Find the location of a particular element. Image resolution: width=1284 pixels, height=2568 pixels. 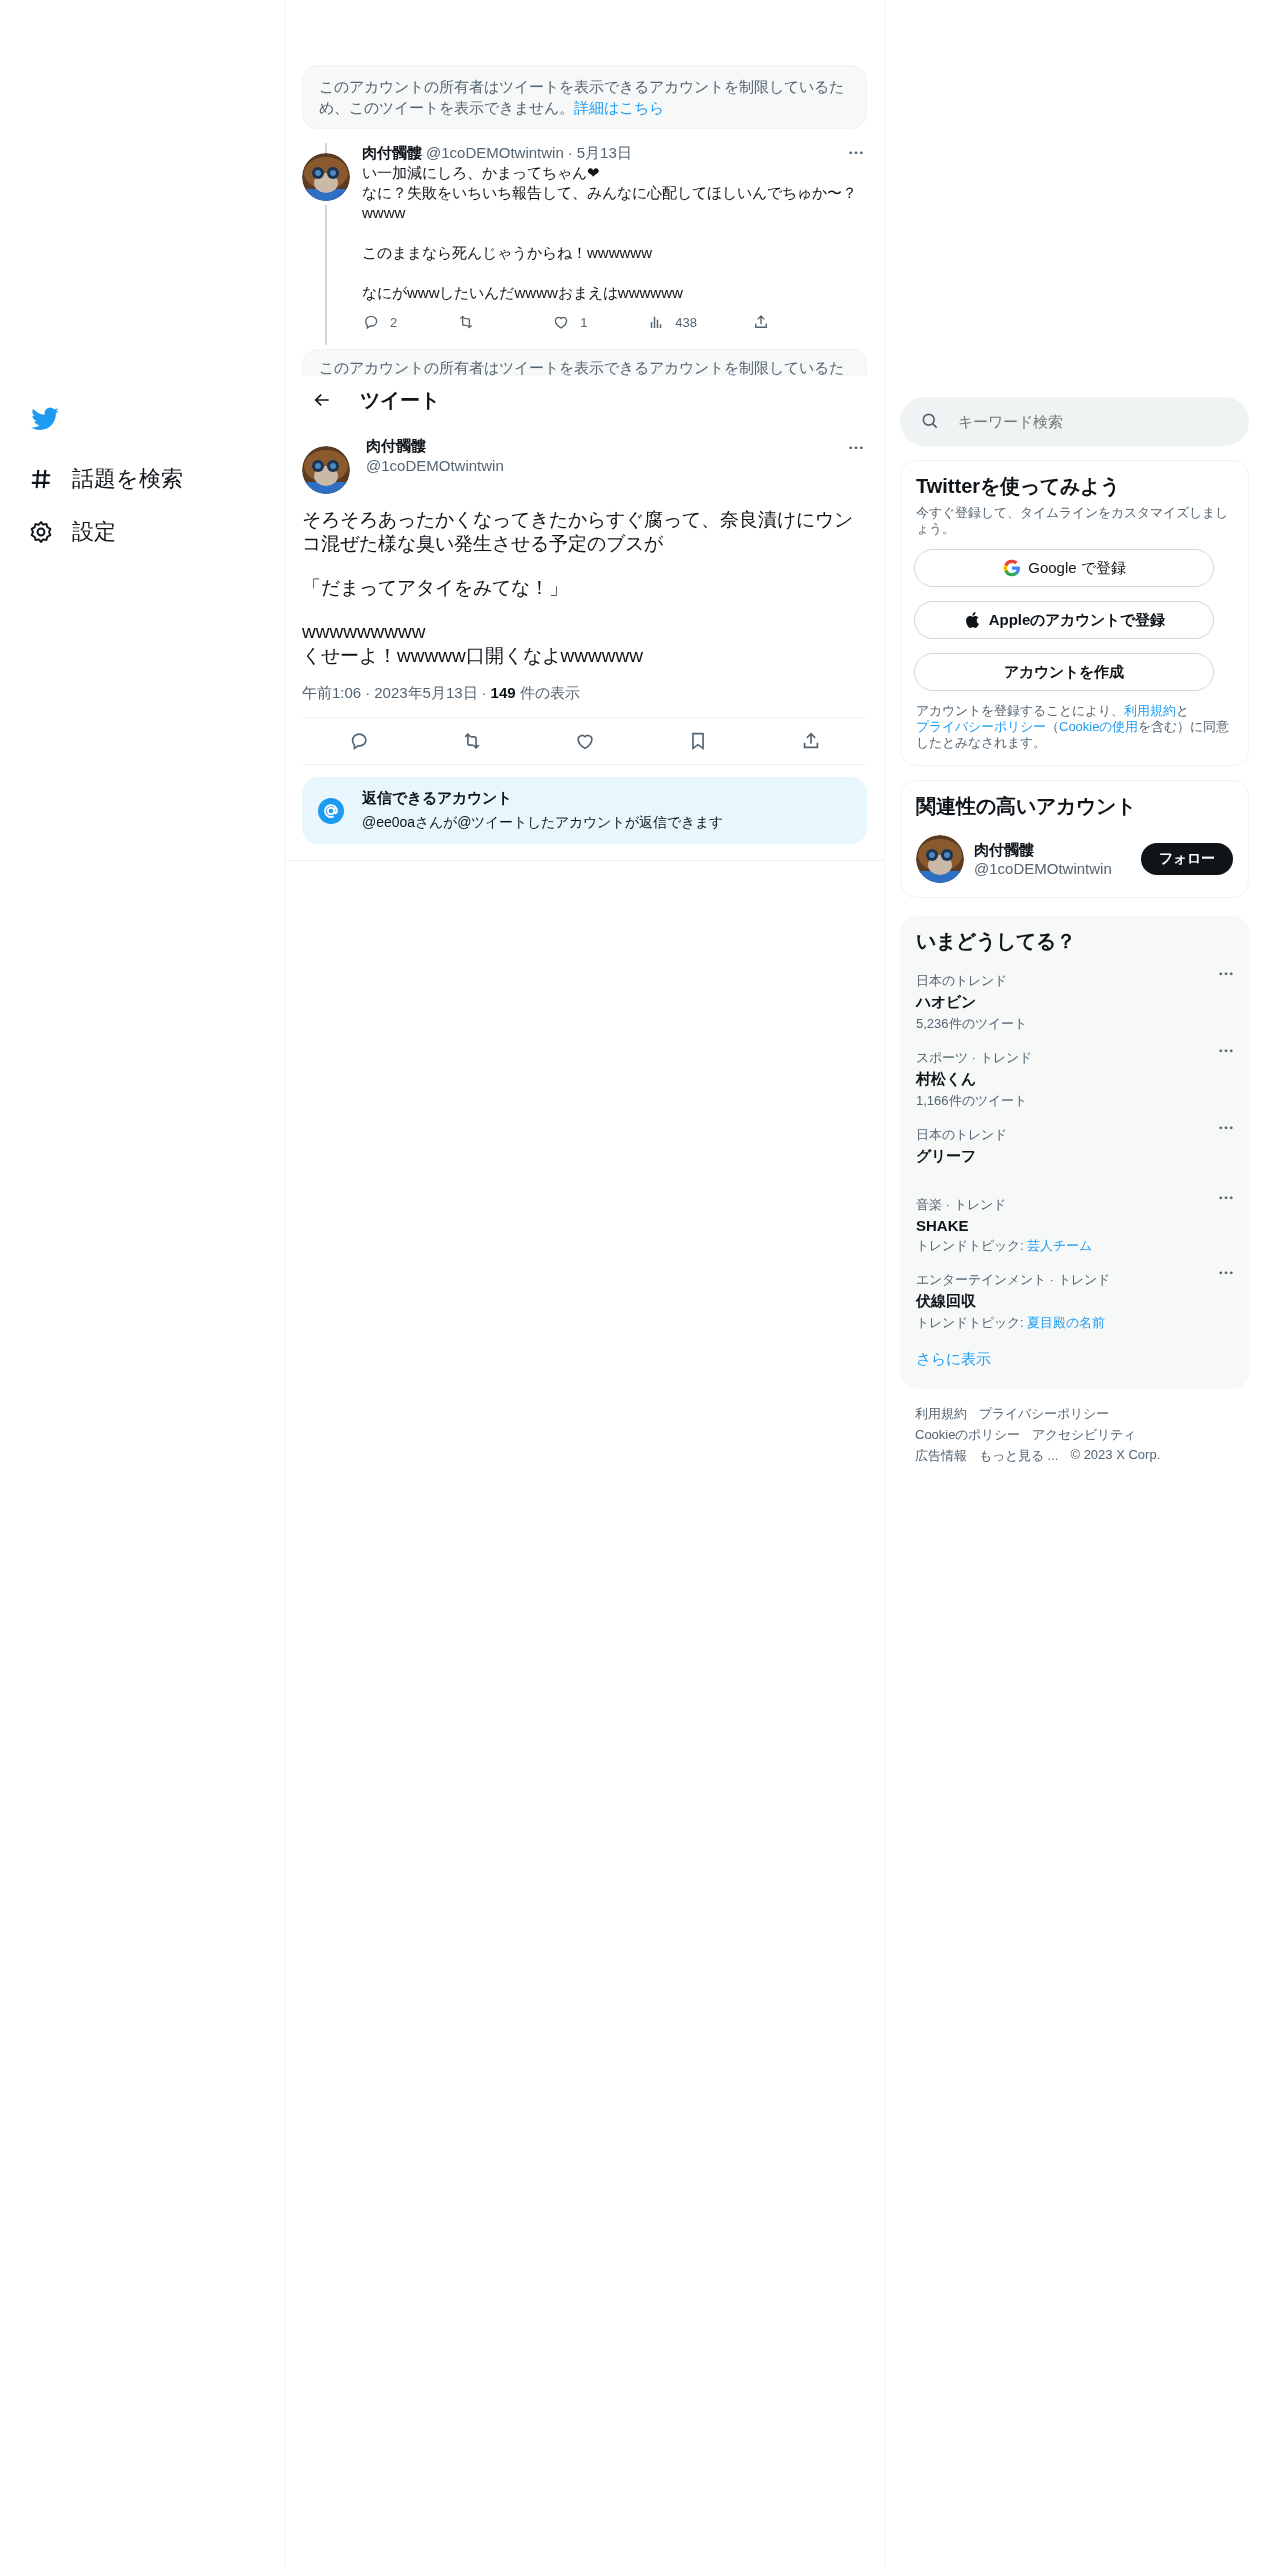

tweet-text-line: くせーよ！wwwww口開くなよwwwwww is located at coordinates (473, 656).